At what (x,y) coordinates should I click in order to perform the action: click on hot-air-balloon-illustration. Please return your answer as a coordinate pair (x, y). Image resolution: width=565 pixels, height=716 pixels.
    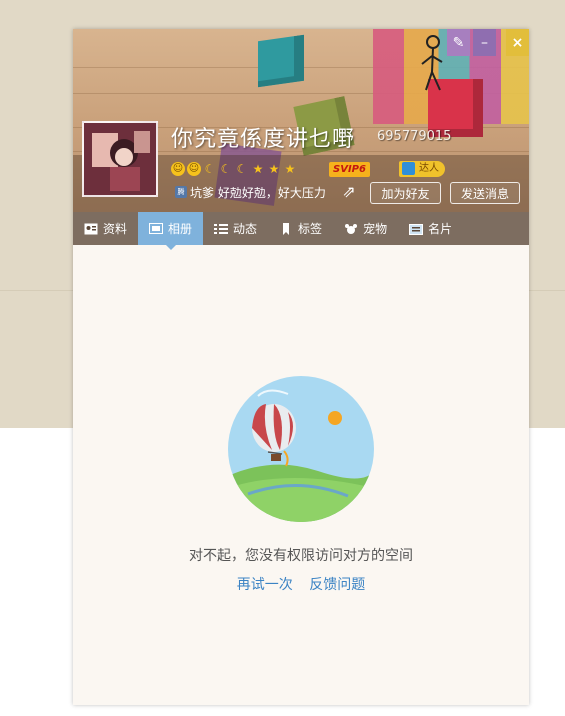
    Looking at the image, I should click on (301, 449).